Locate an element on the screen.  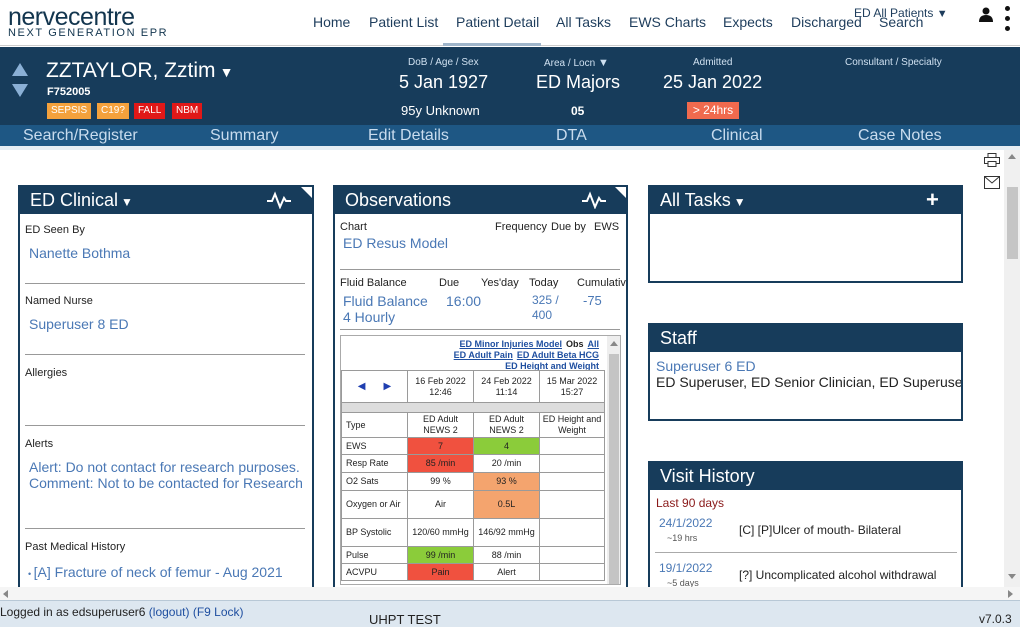
bp-value-2: 146/92 mmHg is located at coordinates (506, 532).